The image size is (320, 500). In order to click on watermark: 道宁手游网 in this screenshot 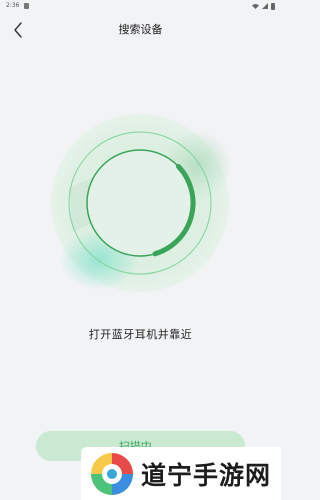, I will do `click(181, 473)`.